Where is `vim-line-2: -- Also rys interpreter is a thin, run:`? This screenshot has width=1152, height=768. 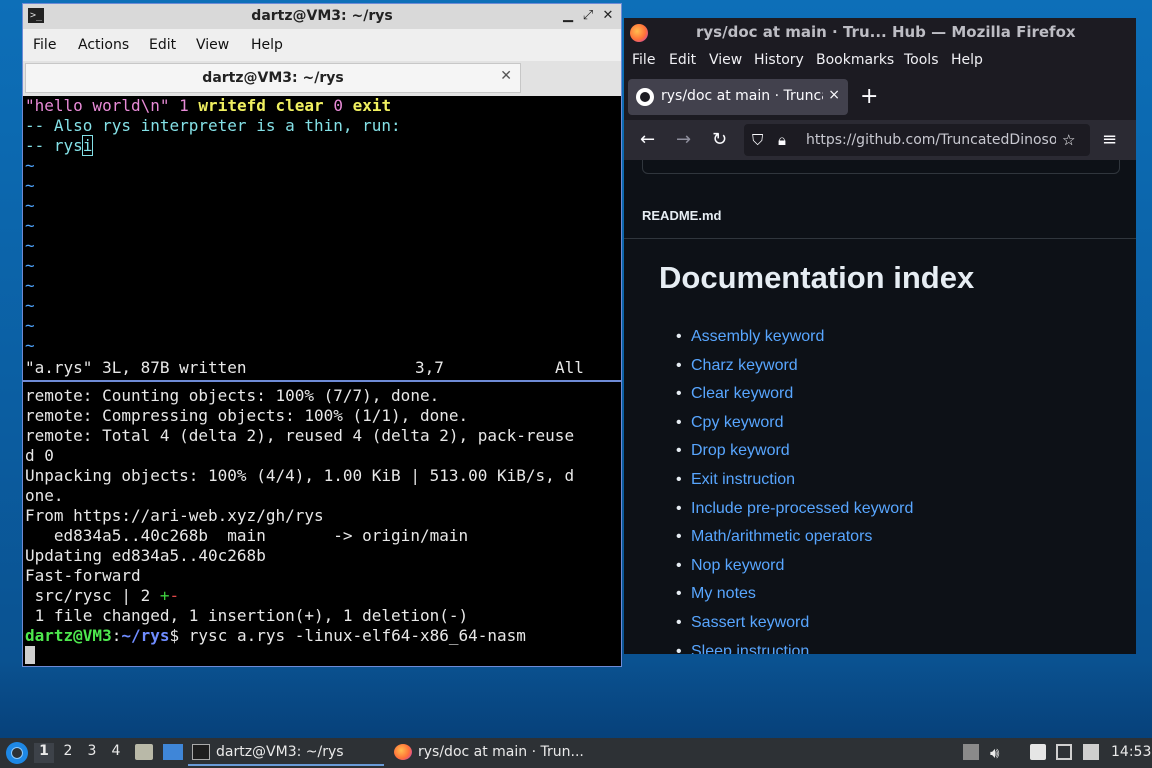
vim-line-2: -- Also rys interpreter is a thin, run: is located at coordinates (213, 125).